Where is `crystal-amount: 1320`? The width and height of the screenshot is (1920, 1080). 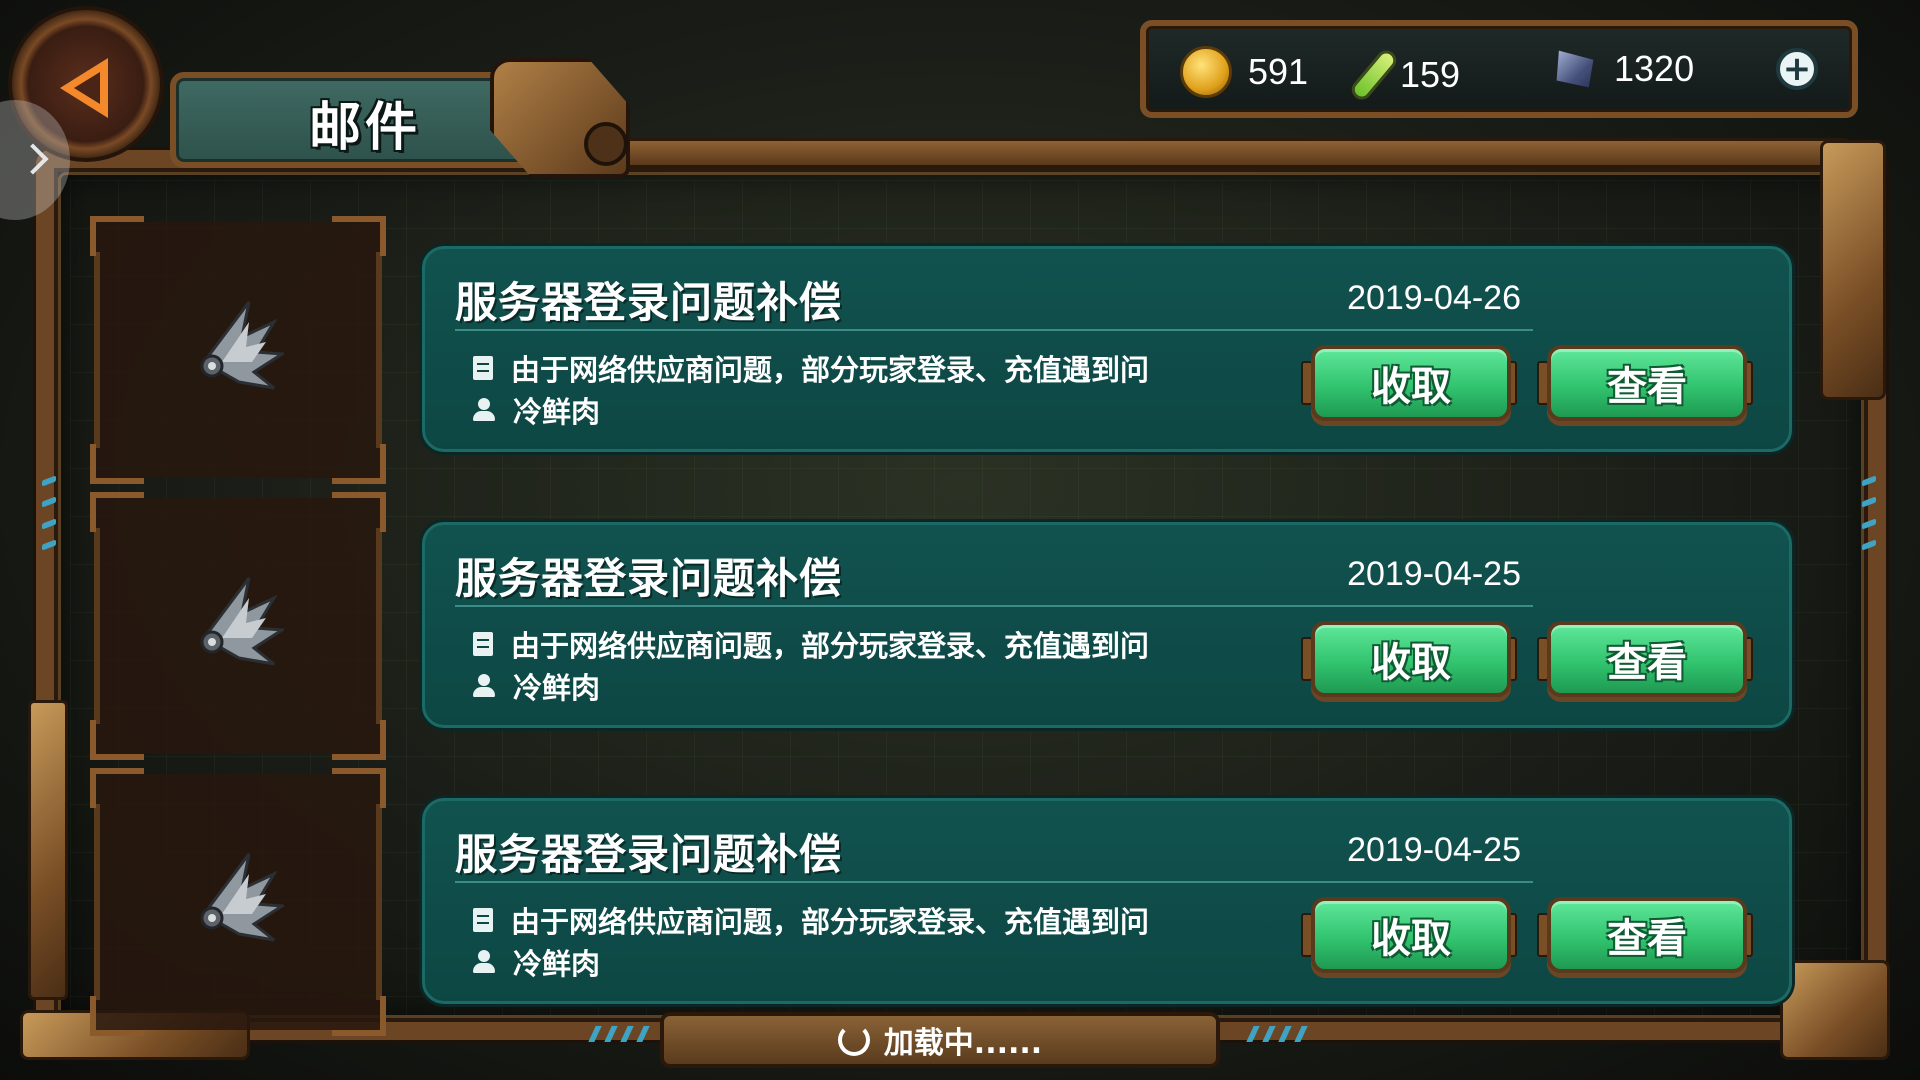 crystal-amount: 1320 is located at coordinates (1654, 68).